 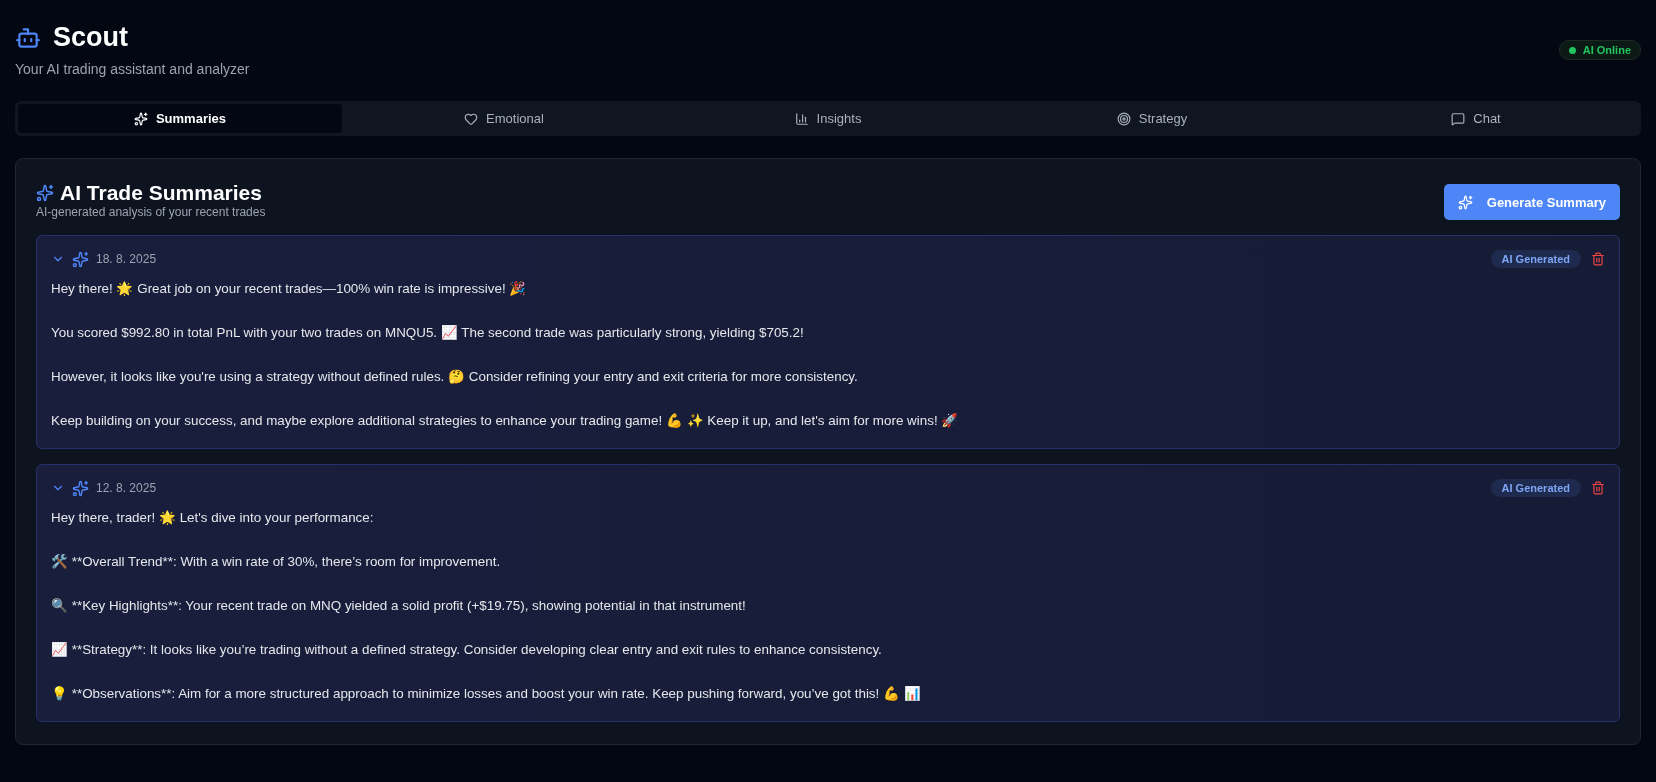 What do you see at coordinates (213, 518) in the screenshot?
I see `summary-paragraph: Hey there, trader! 🌟 Let's dive into your performance:` at bounding box center [213, 518].